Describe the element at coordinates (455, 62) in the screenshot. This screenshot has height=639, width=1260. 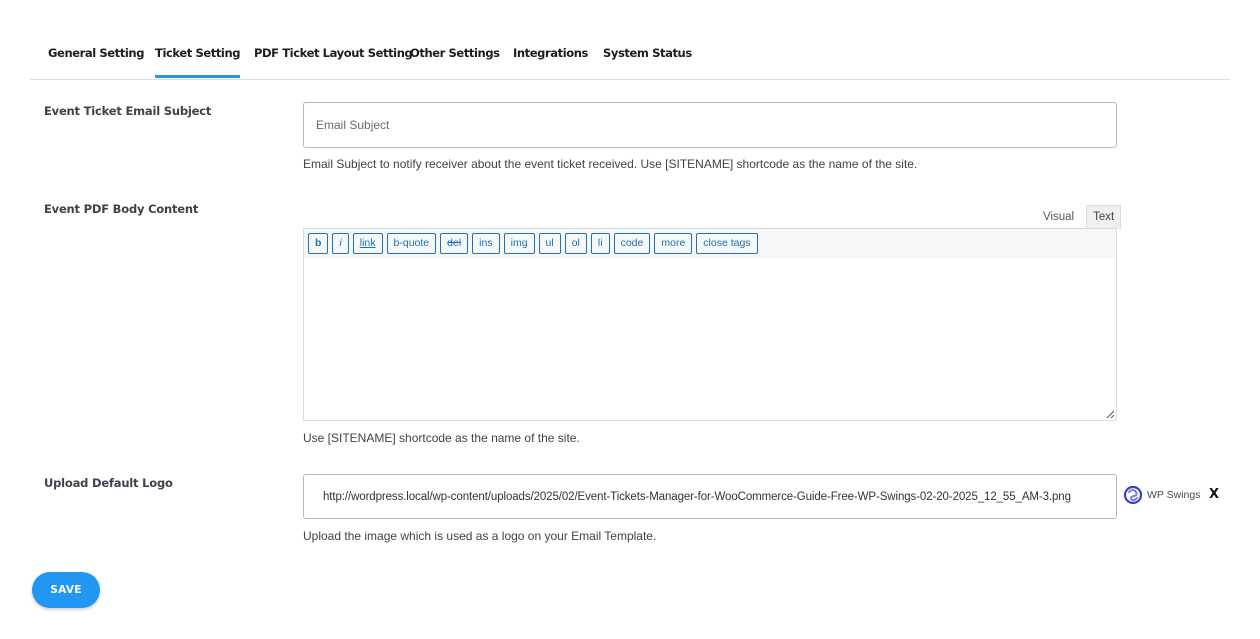
I see `tab-other-settings: Other Settings` at that location.